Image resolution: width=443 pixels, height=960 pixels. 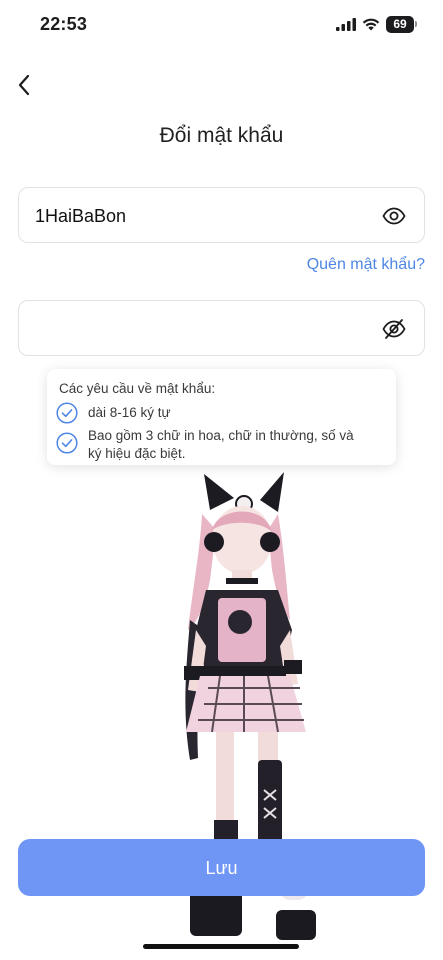 What do you see at coordinates (129, 412) in the screenshot?
I see `requirement-length: dài 8-16 ký tự` at bounding box center [129, 412].